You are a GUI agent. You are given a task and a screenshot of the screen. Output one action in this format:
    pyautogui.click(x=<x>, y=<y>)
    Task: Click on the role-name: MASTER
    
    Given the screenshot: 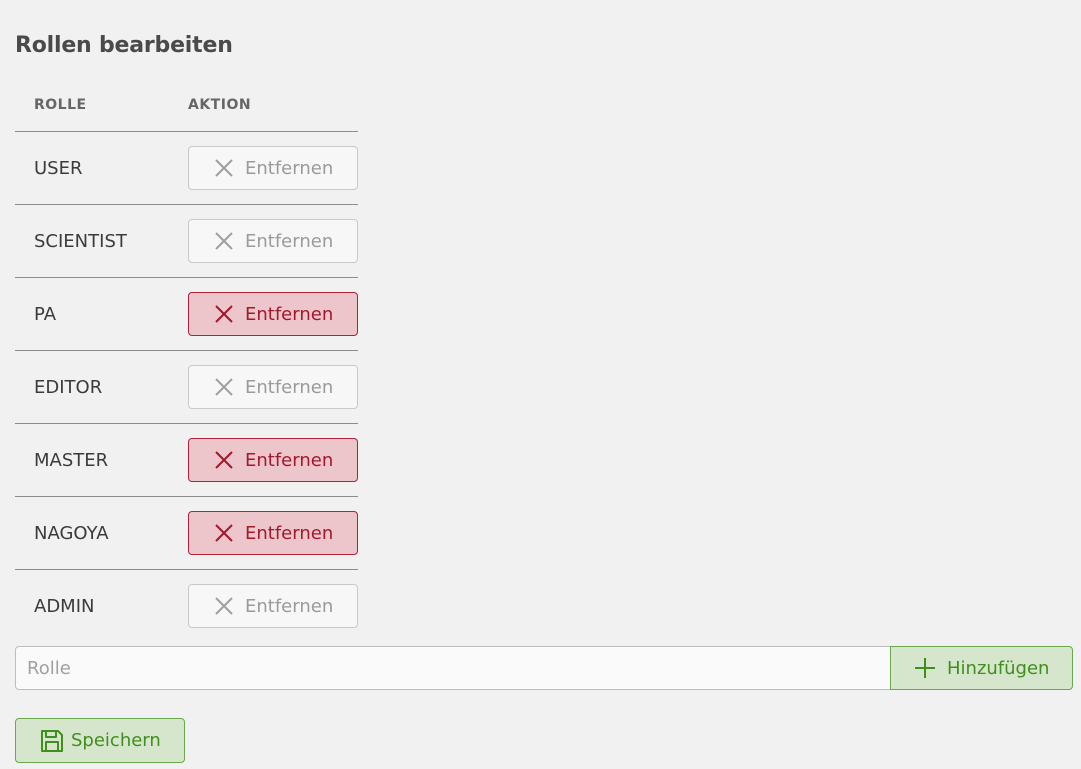 What is the action you would take?
    pyautogui.click(x=92, y=460)
    